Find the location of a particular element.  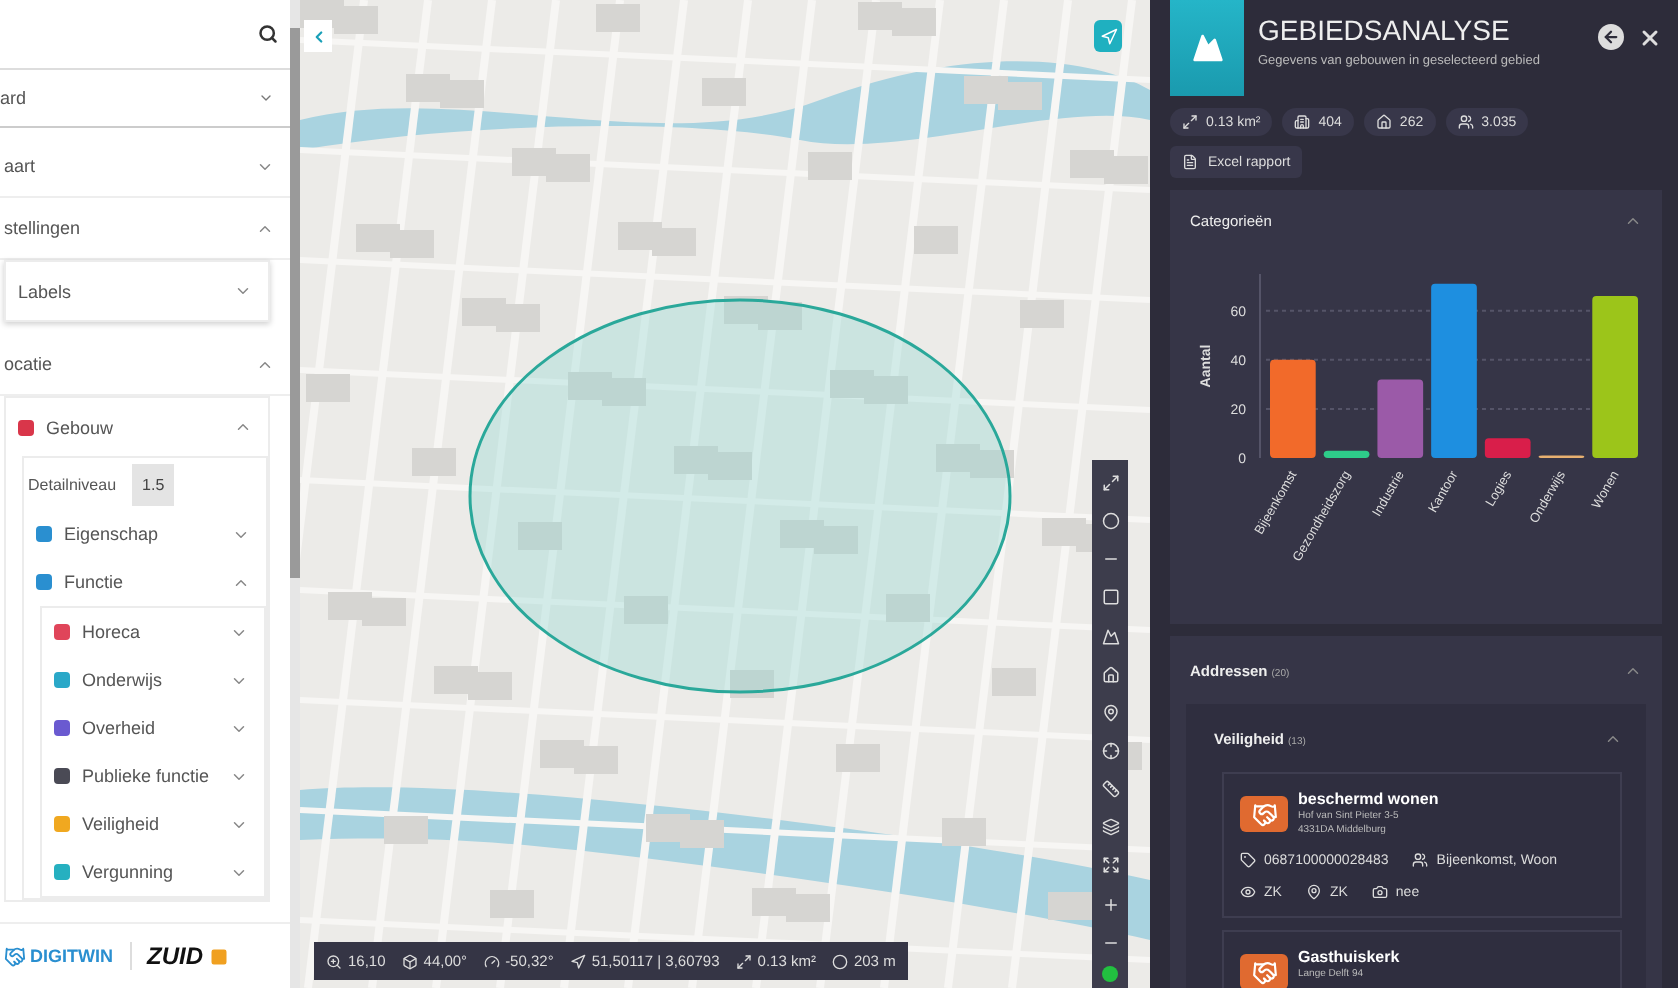

building-icon is located at coordinates (1302, 122).